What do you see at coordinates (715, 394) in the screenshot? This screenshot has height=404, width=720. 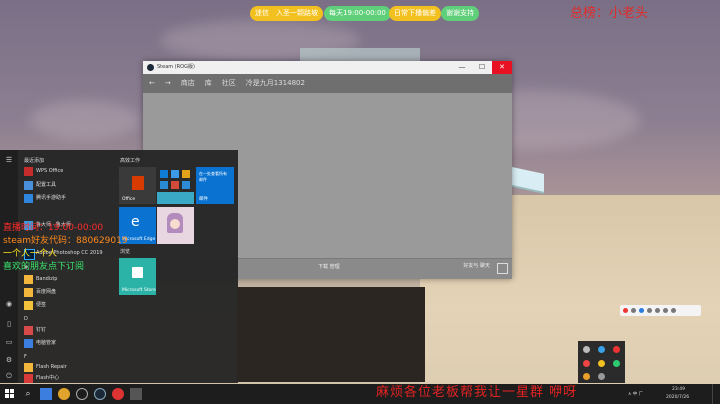 I see `show-desktop-button` at bounding box center [715, 394].